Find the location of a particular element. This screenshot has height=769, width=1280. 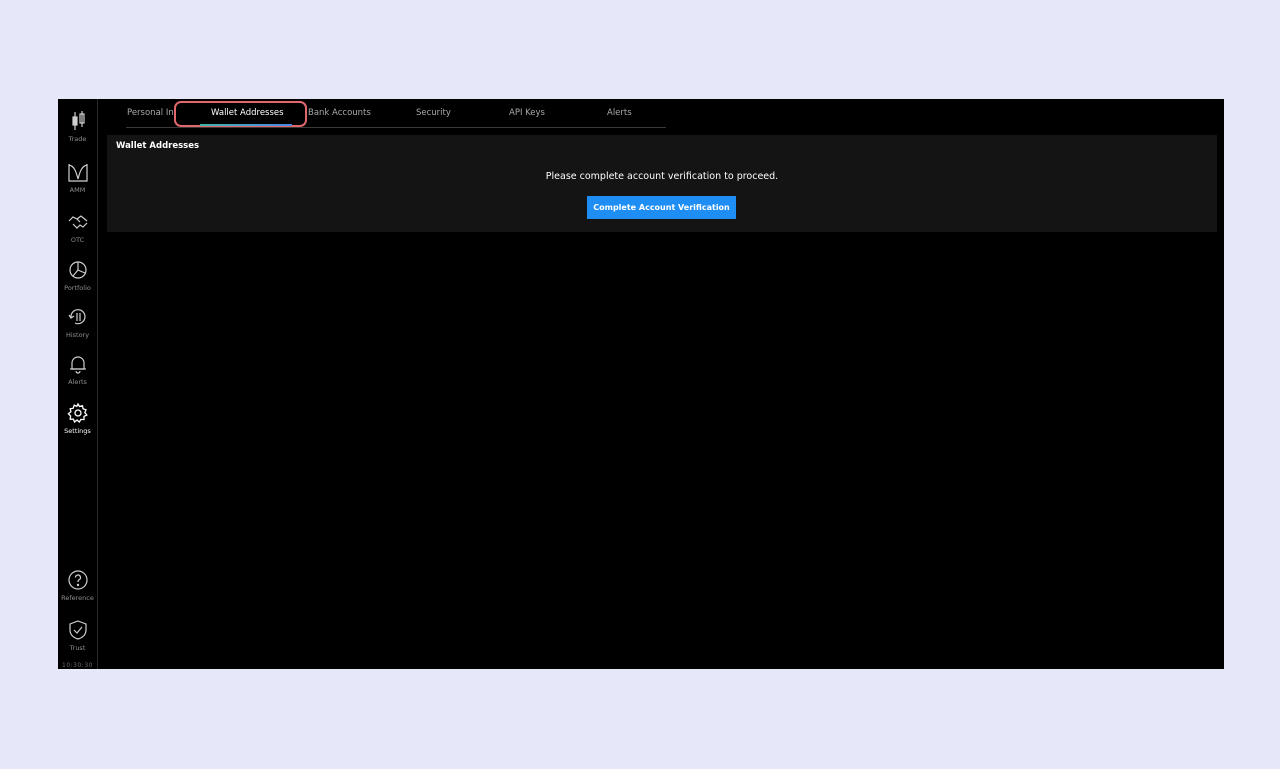

sidebar-item-label: Alerts is located at coordinates (77, 382).